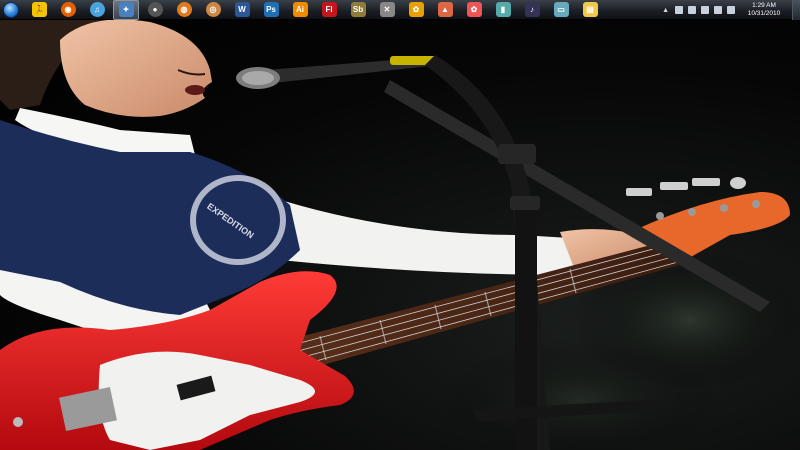 The width and height of the screenshot is (800, 450). I want to click on taskbar-app-folder: ▤, so click(590, 10).